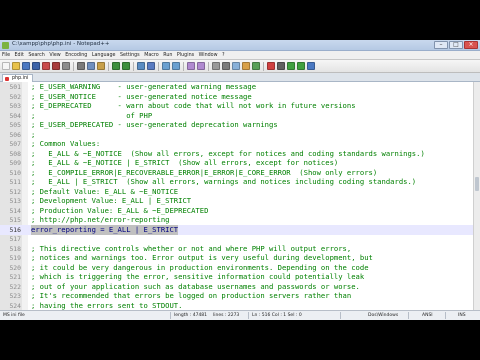 The width and height of the screenshot is (480, 360). What do you see at coordinates (107, 305) in the screenshot?
I see `line-text: ; having the errors sent to STDOUT.` at bounding box center [107, 305].